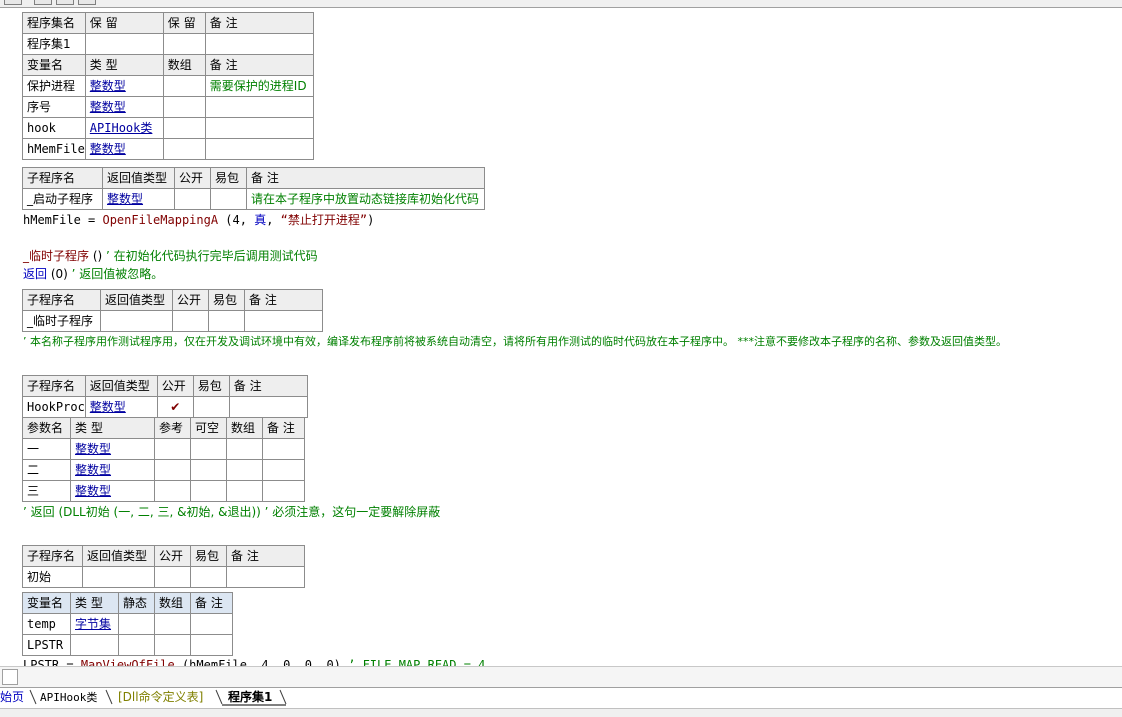  What do you see at coordinates (170, 256) in the screenshot?
I see `code-line: _临时子程序 () ’ 在初始化代码执行完毕后调用测试代码` at bounding box center [170, 256].